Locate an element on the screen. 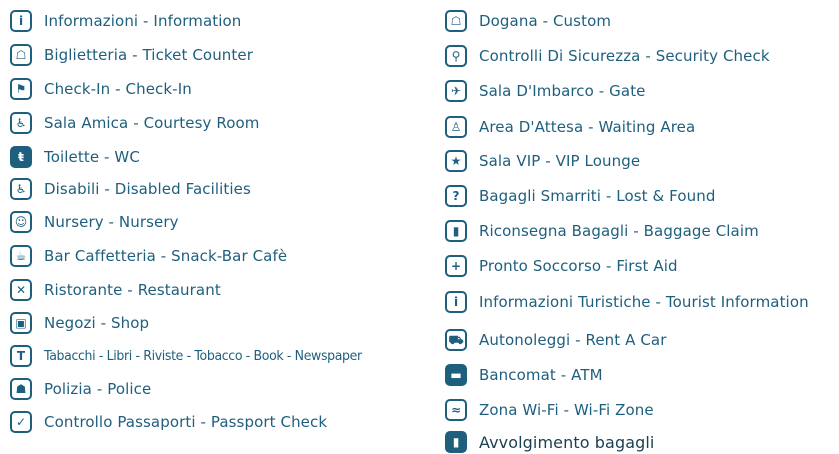 The height and width of the screenshot is (454, 839). legend-item: ☖ Dogana - Custom is located at coordinates (528, 21).